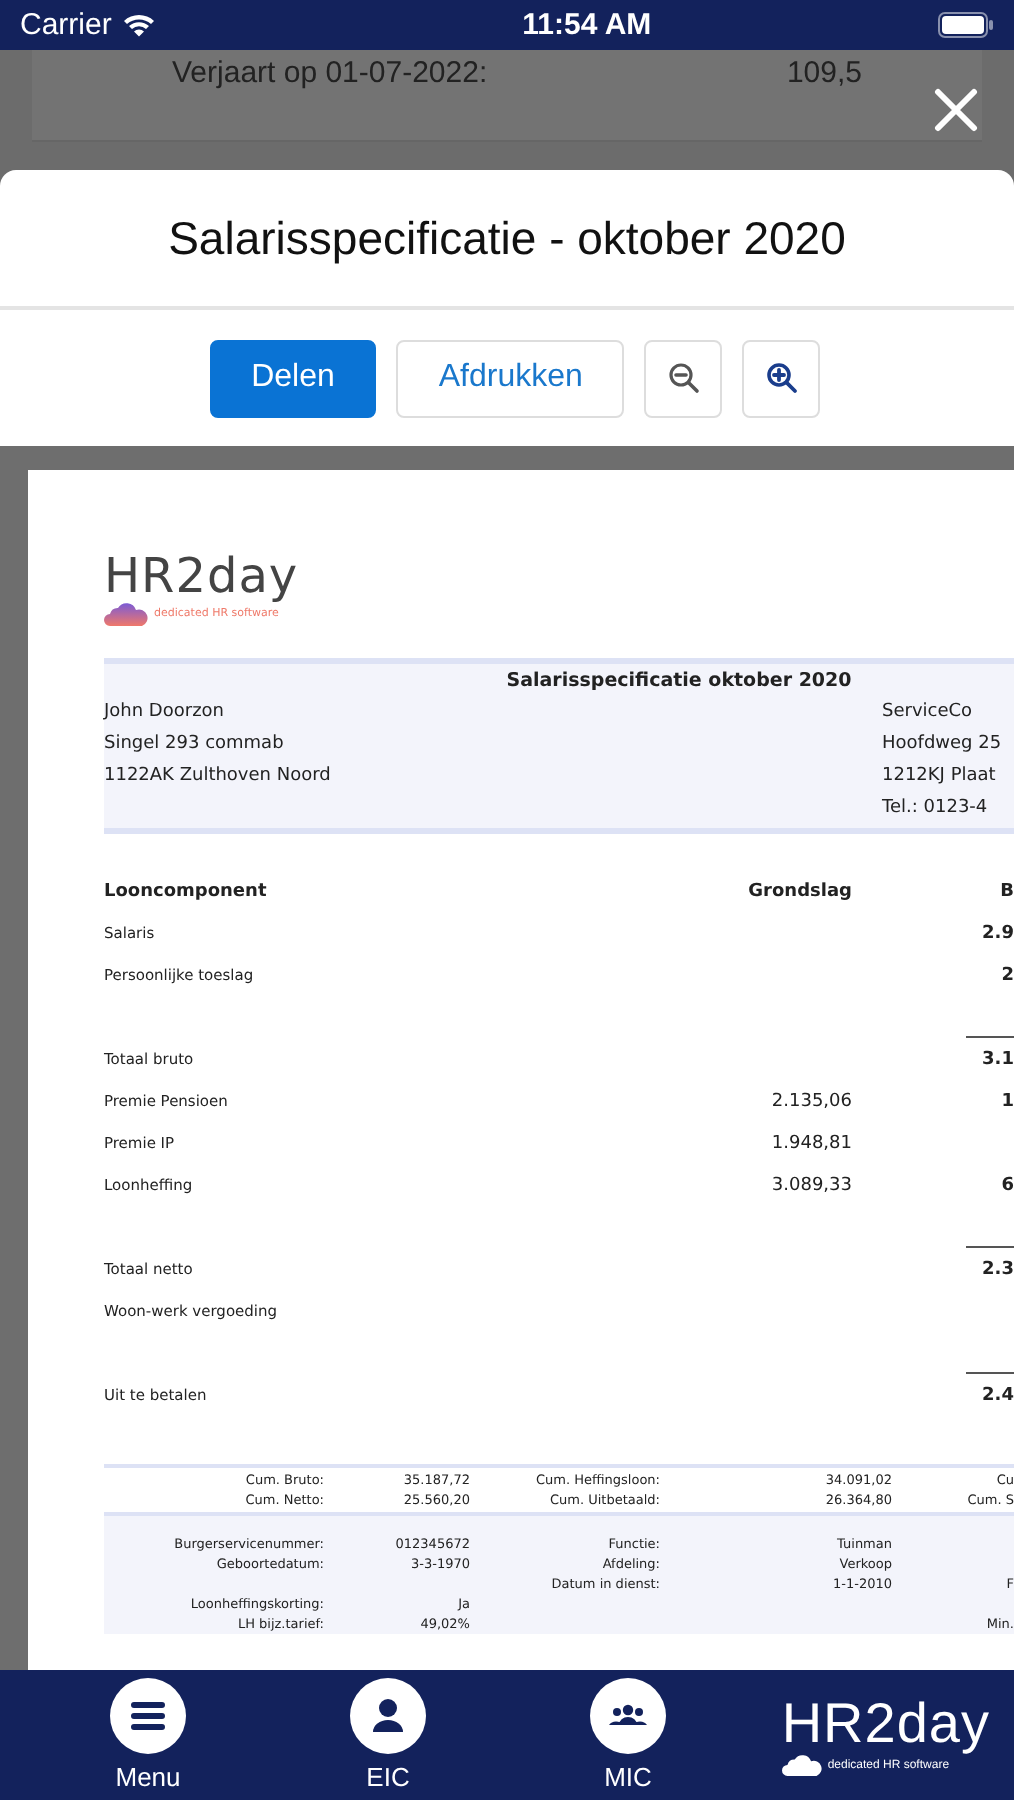 Image resolution: width=1014 pixels, height=1800 pixels. I want to click on modal-title: Salarisspecificatie - oktober 2020, so click(507, 240).